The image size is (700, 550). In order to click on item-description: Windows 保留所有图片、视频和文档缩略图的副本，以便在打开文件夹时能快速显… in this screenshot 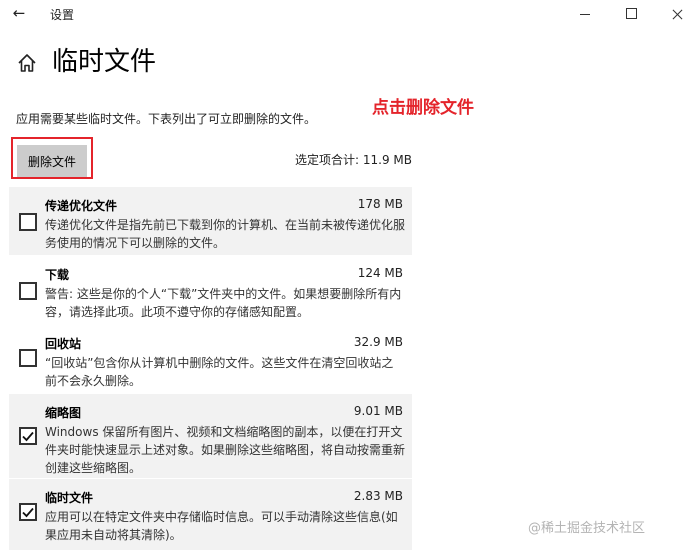, I will do `click(225, 450)`.